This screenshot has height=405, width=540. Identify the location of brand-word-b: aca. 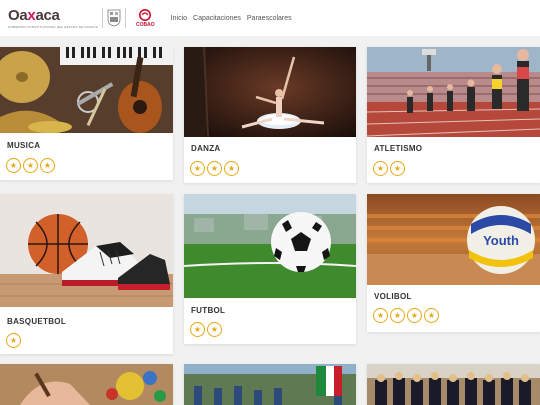
(47, 15).